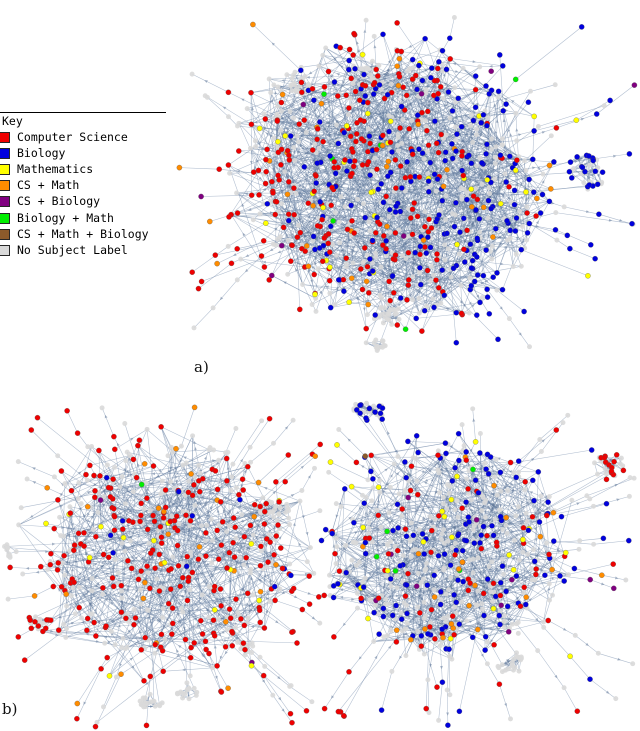  What do you see at coordinates (5, 169) in the screenshot?
I see `legend-swatch-math` at bounding box center [5, 169].